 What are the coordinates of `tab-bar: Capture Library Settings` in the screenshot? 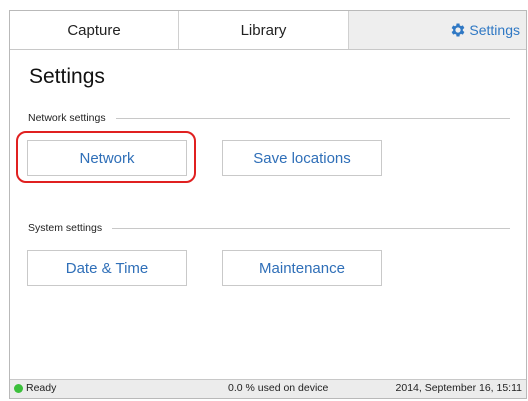 It's located at (268, 30).